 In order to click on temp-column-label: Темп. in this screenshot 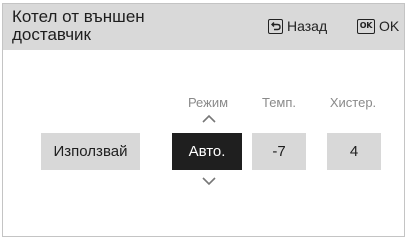, I will do `click(279, 102)`.